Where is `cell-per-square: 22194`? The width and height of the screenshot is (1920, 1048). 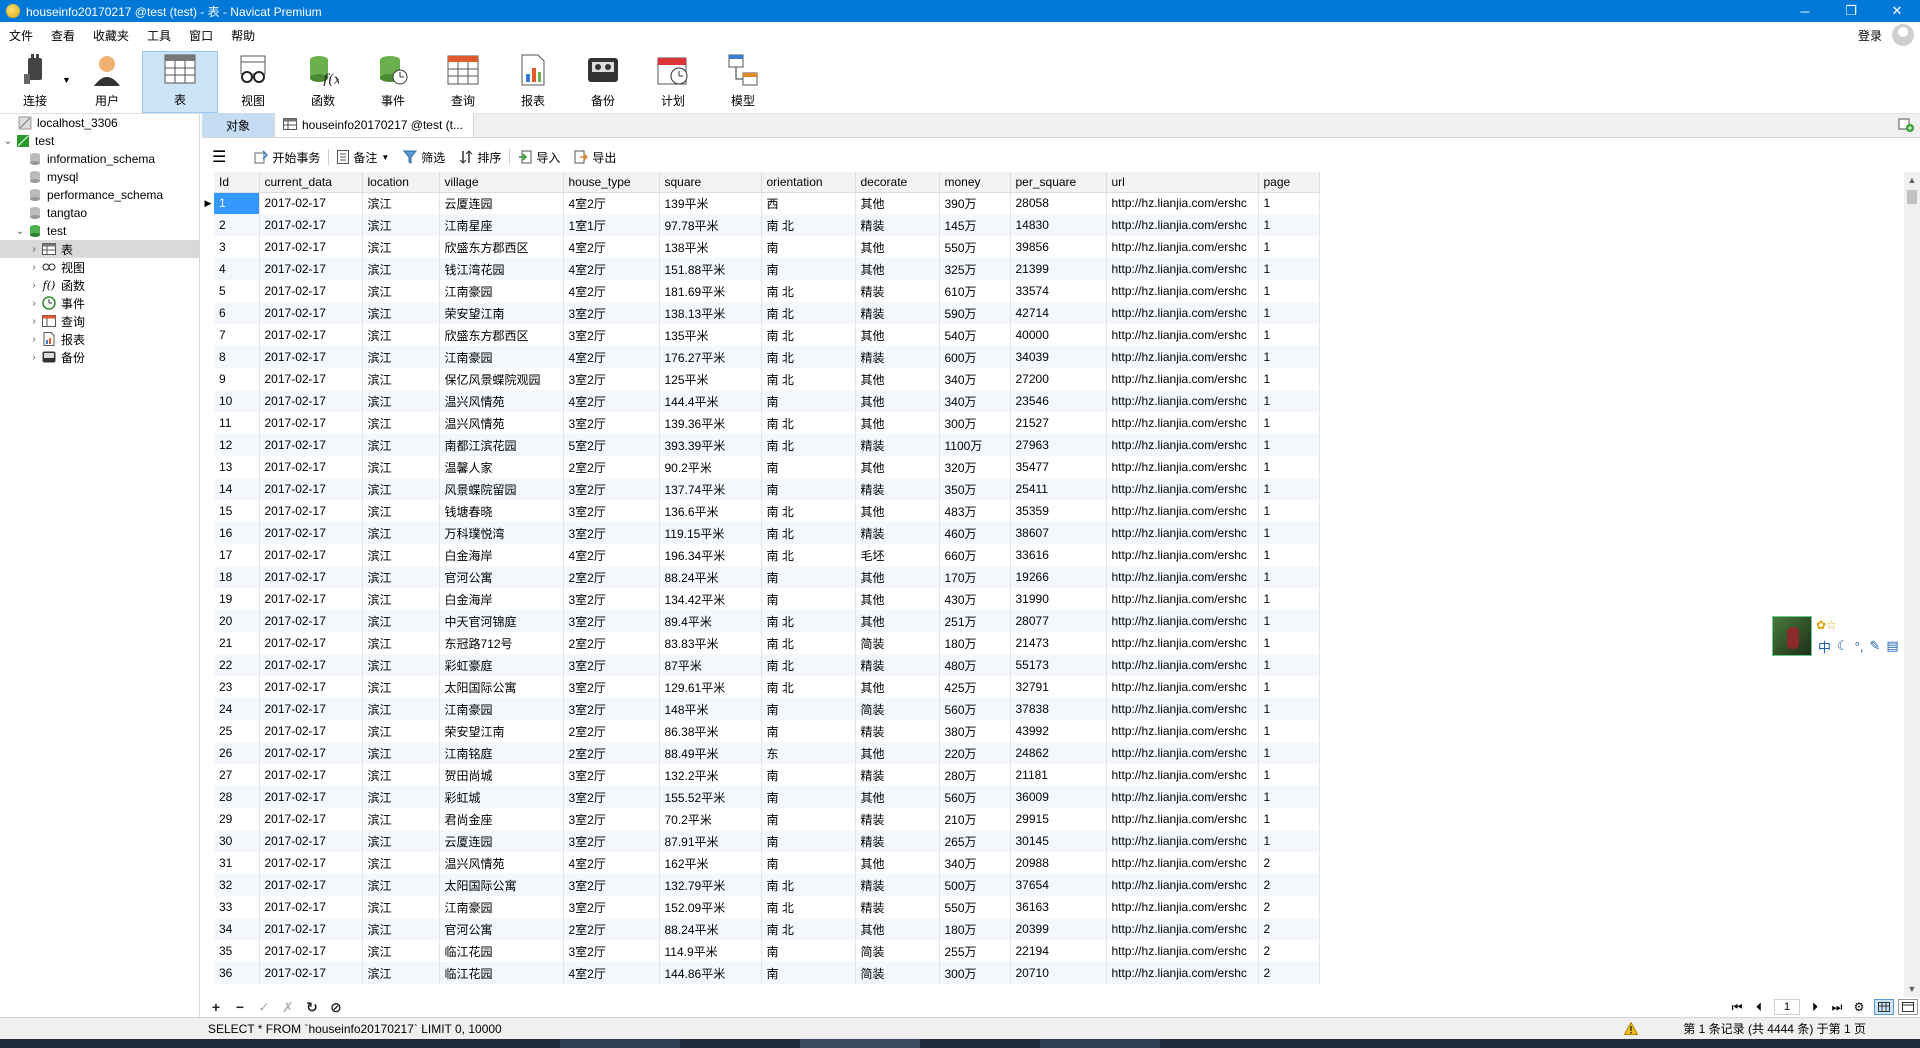 cell-per-square: 22194 is located at coordinates (1058, 951).